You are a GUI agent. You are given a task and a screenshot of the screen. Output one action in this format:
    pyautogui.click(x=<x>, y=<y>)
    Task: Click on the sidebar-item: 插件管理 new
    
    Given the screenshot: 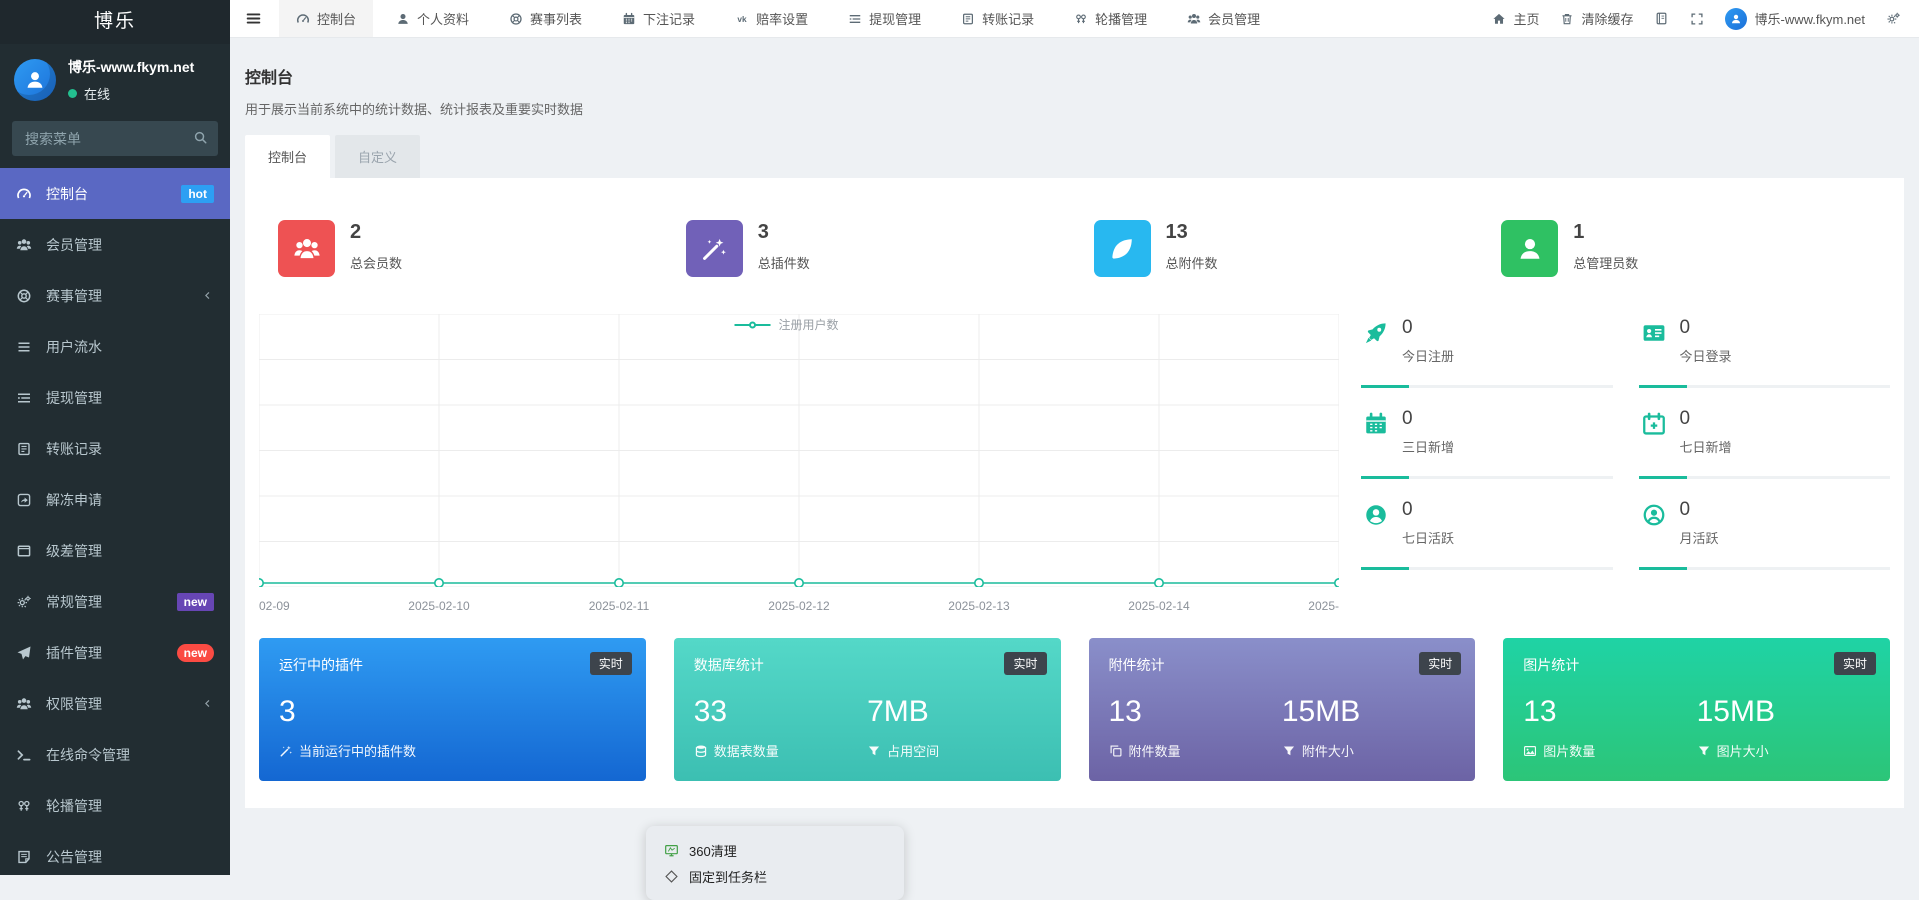 What is the action you would take?
    pyautogui.click(x=115, y=652)
    